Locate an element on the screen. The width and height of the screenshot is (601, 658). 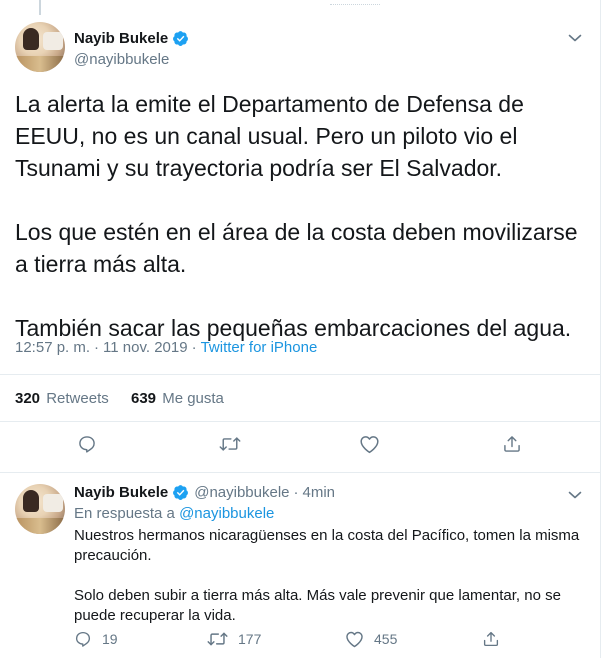
likes-stat: 639 Me gusta is located at coordinates (177, 398).